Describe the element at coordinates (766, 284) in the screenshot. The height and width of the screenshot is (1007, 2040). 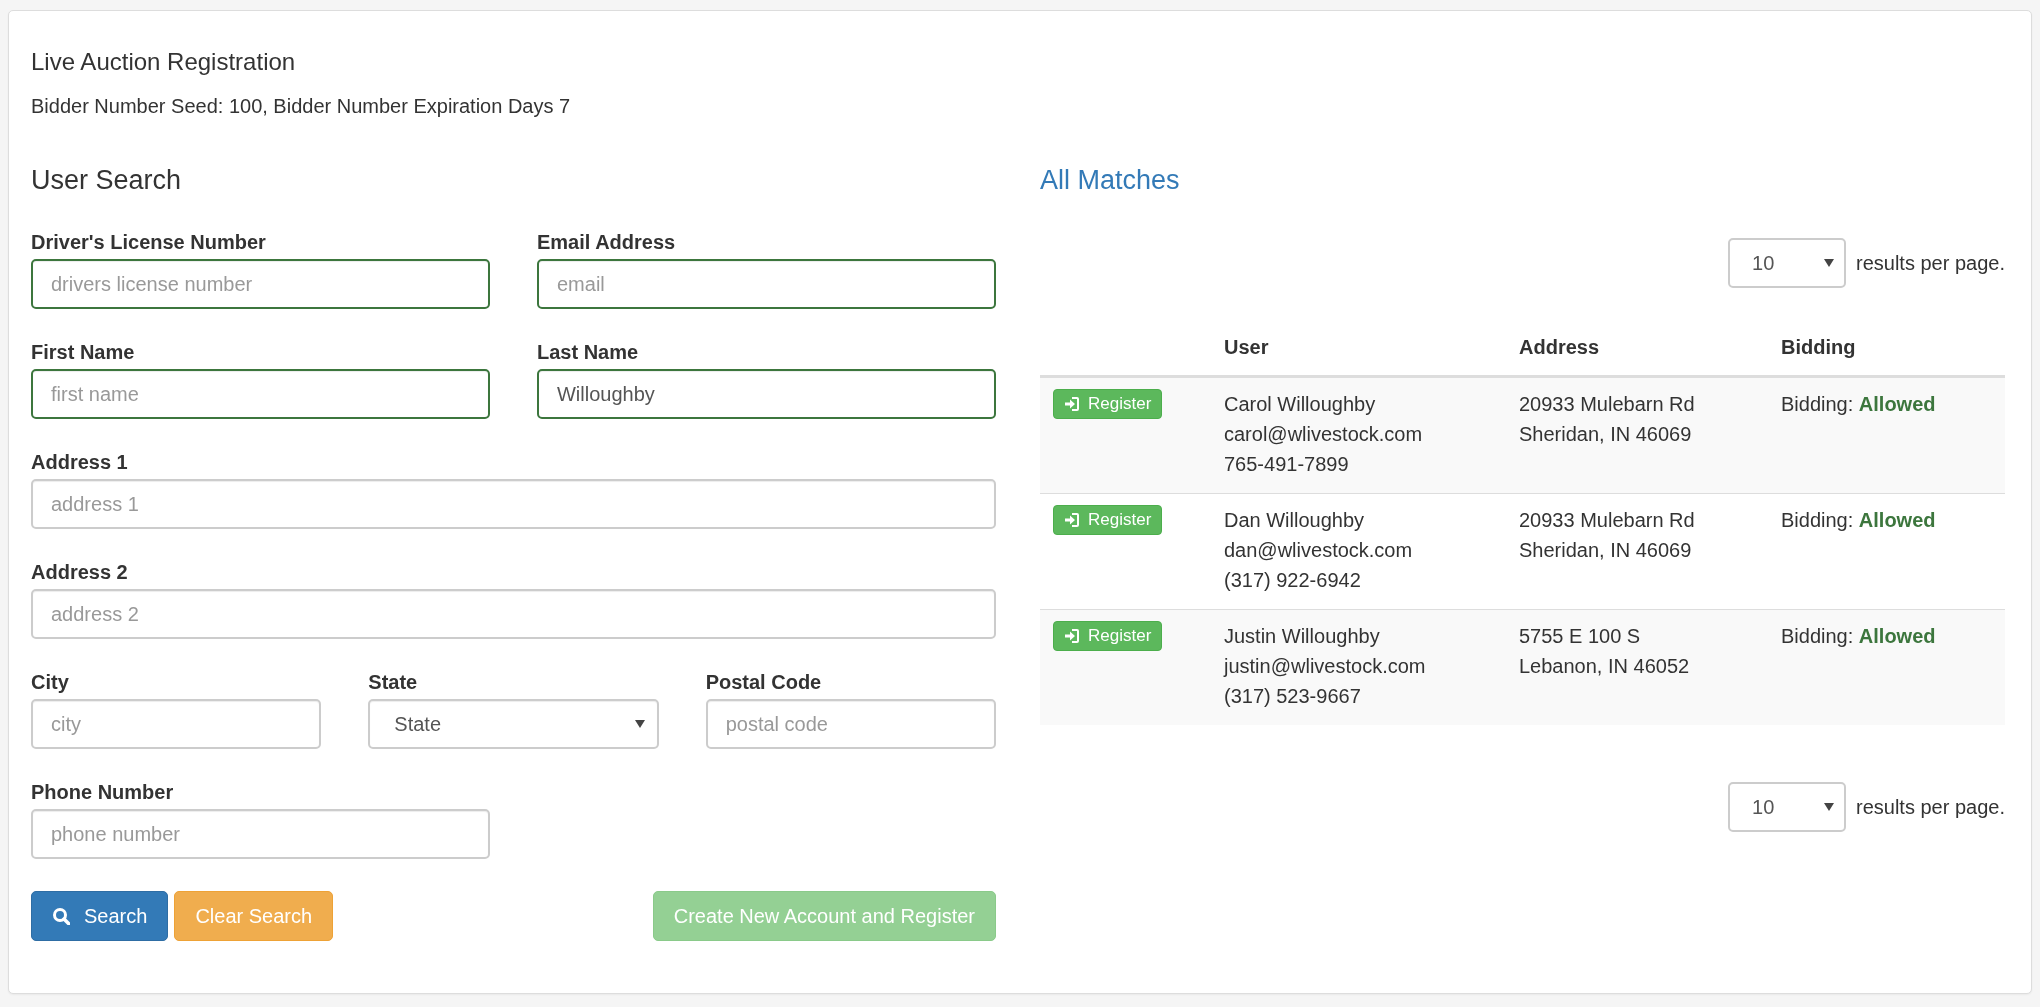
I see `input-field: email` at that location.